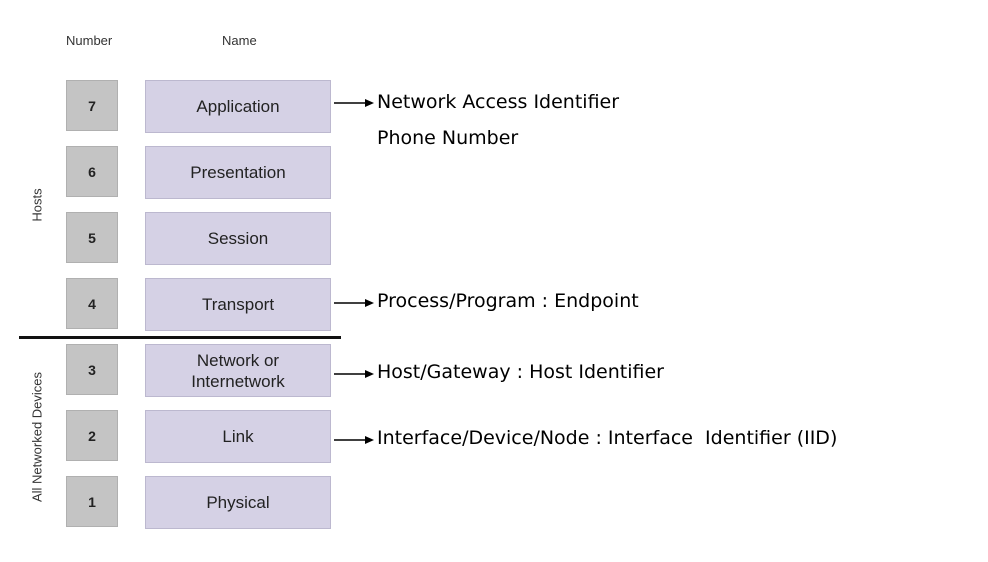  Describe the element at coordinates (37, 205) in the screenshot. I see `hosts-label: Hosts` at that location.